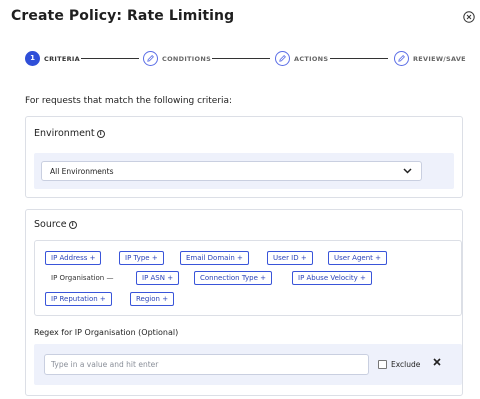 The height and width of the screenshot is (399, 480). Describe the element at coordinates (407, 171) in the screenshot. I see `chevron-down-icon` at that location.